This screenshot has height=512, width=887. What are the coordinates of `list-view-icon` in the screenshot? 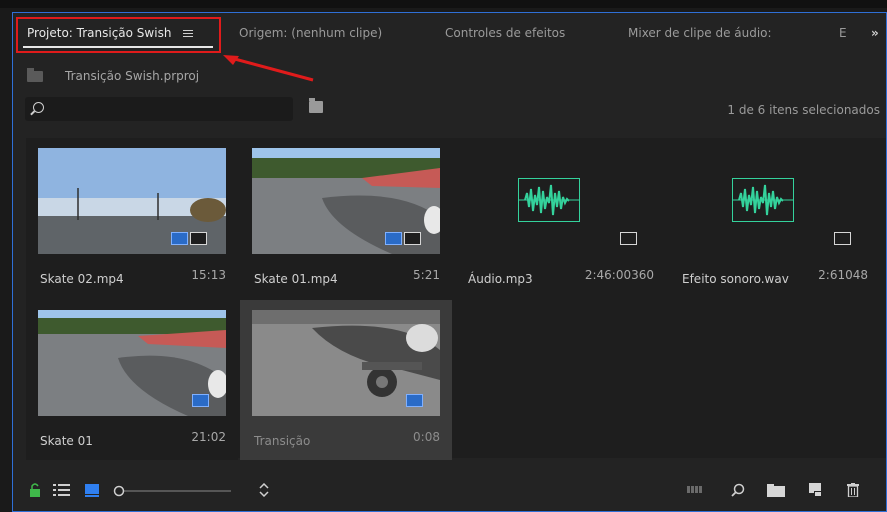 It's located at (62, 490).